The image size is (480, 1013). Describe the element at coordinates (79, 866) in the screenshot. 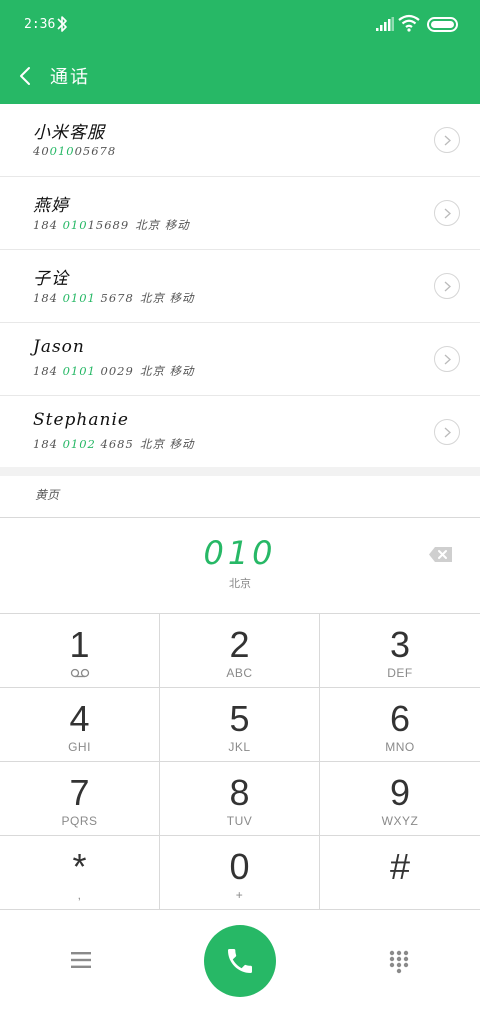

I see `key-digit: *` at that location.